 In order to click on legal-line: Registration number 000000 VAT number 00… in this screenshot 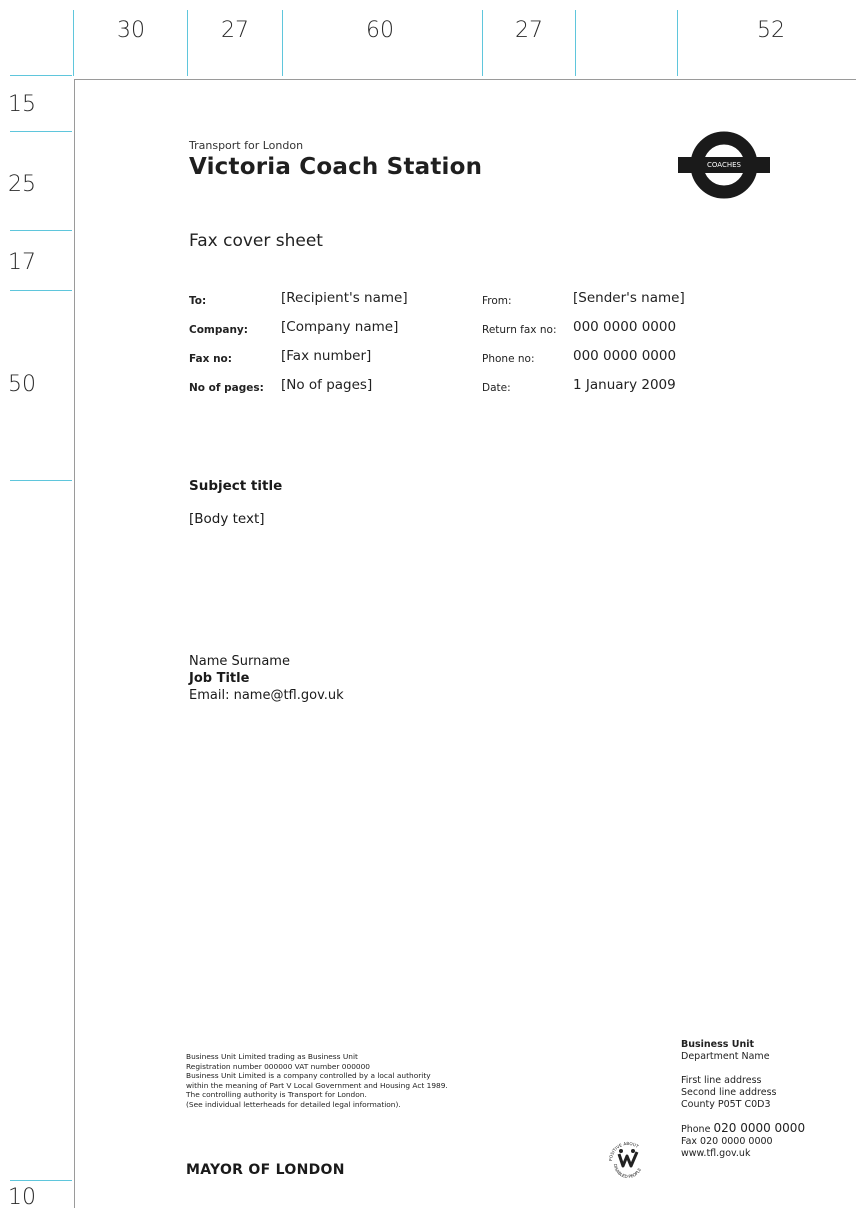, I will do `click(278, 1066)`.